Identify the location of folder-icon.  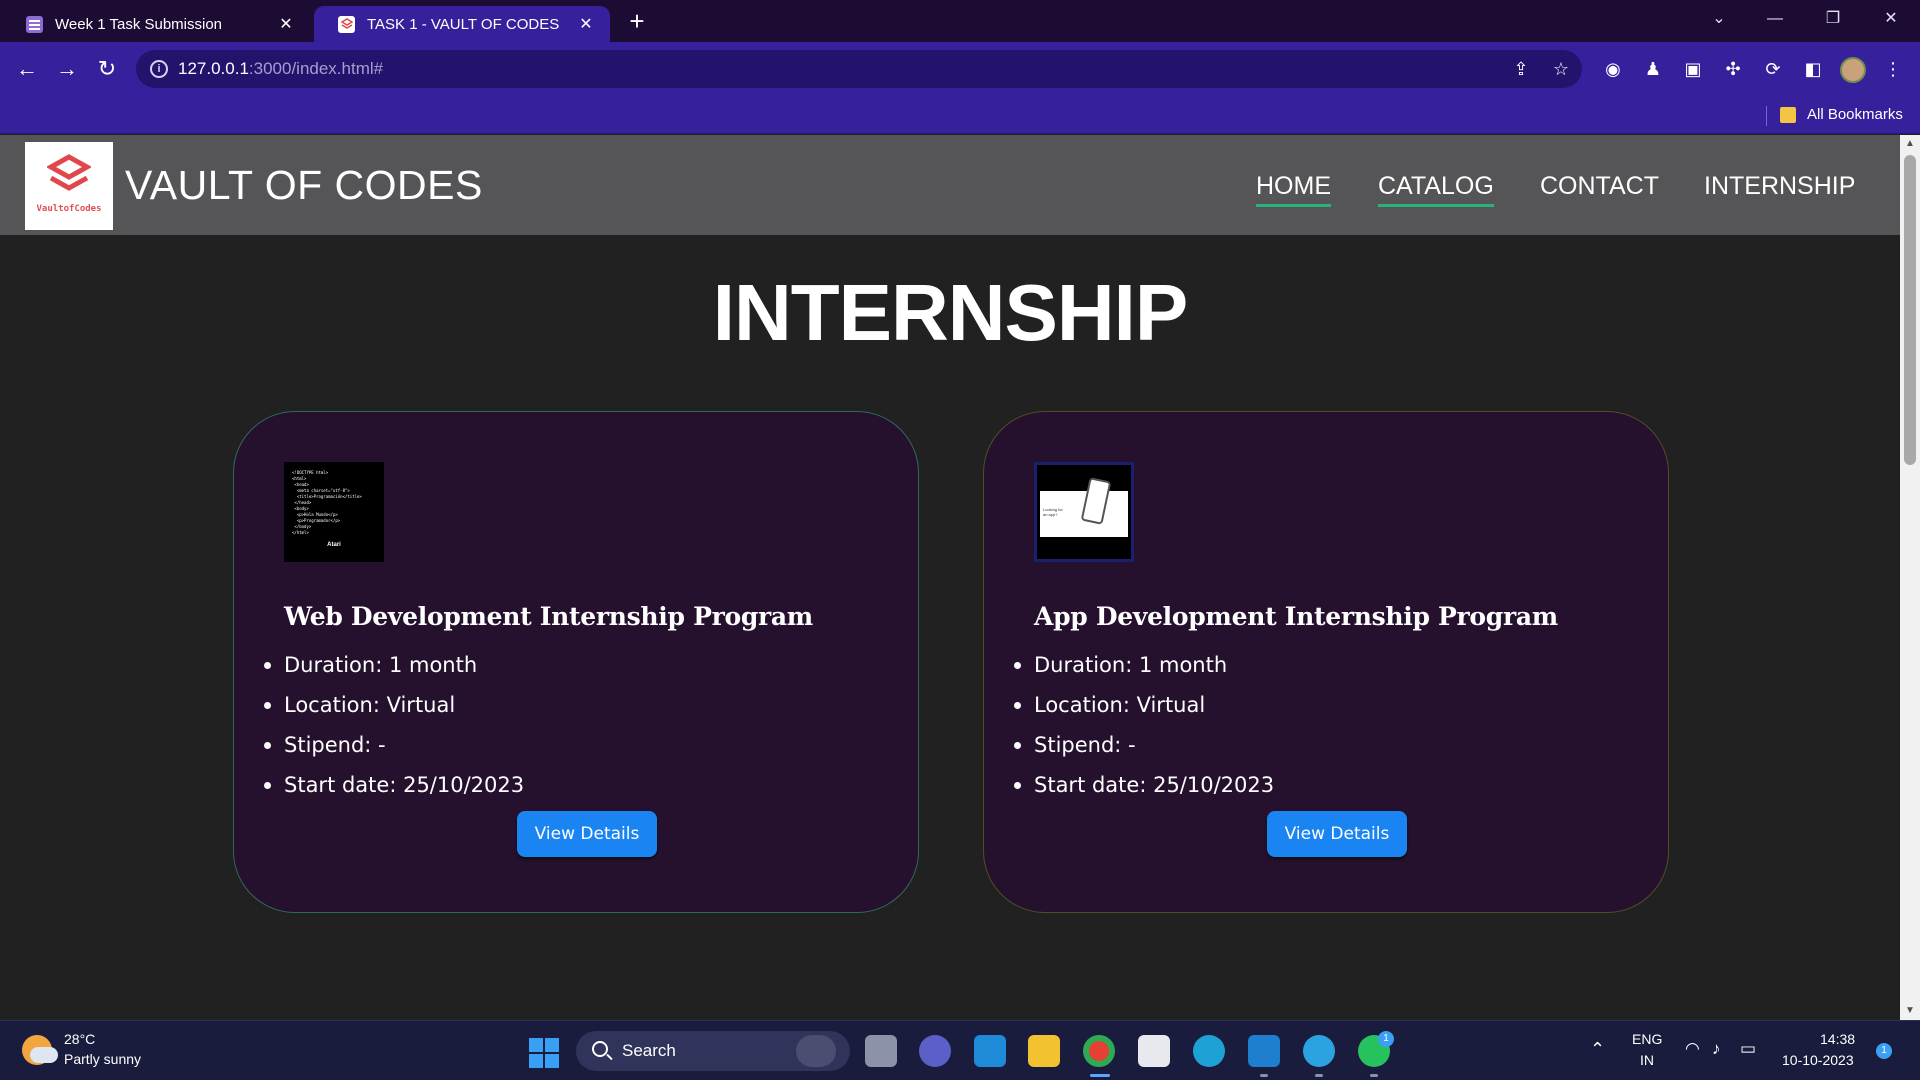
(1788, 115).